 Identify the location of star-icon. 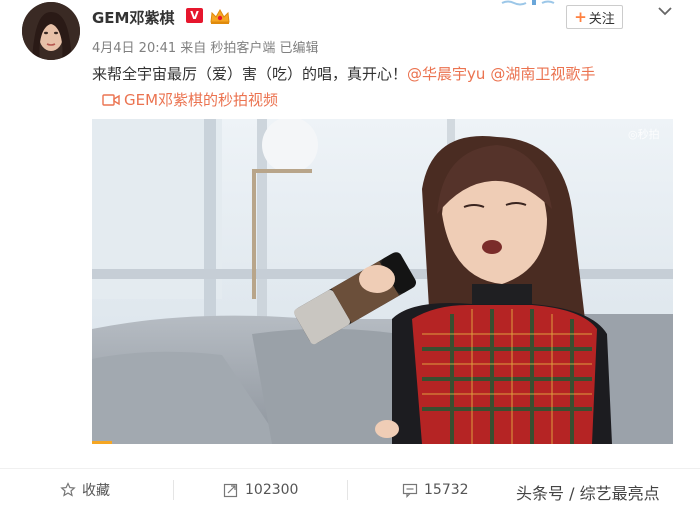
(68, 489).